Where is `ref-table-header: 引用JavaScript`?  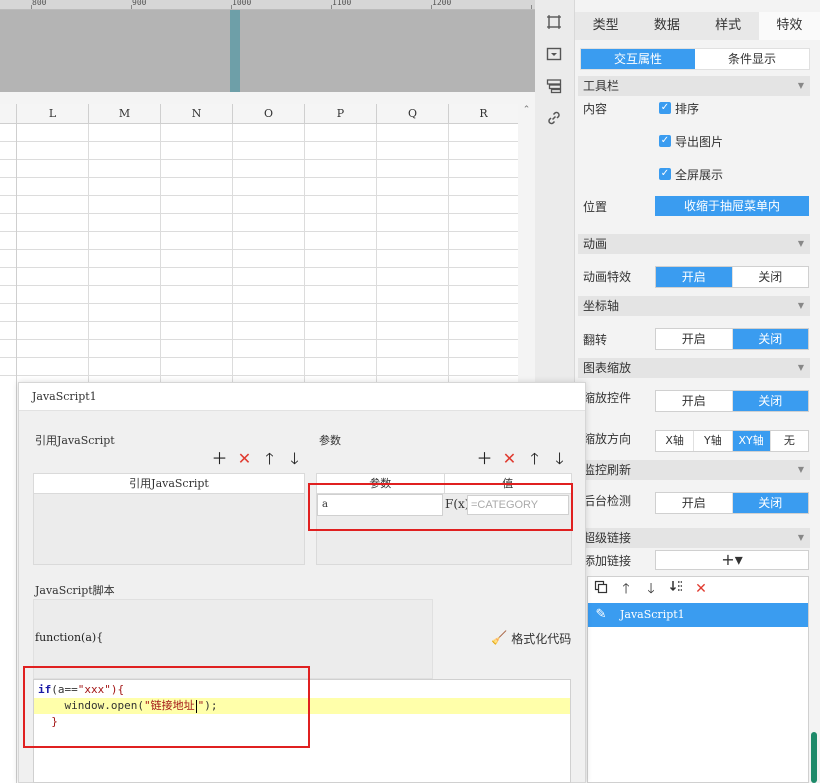 ref-table-header: 引用JavaScript is located at coordinates (169, 484).